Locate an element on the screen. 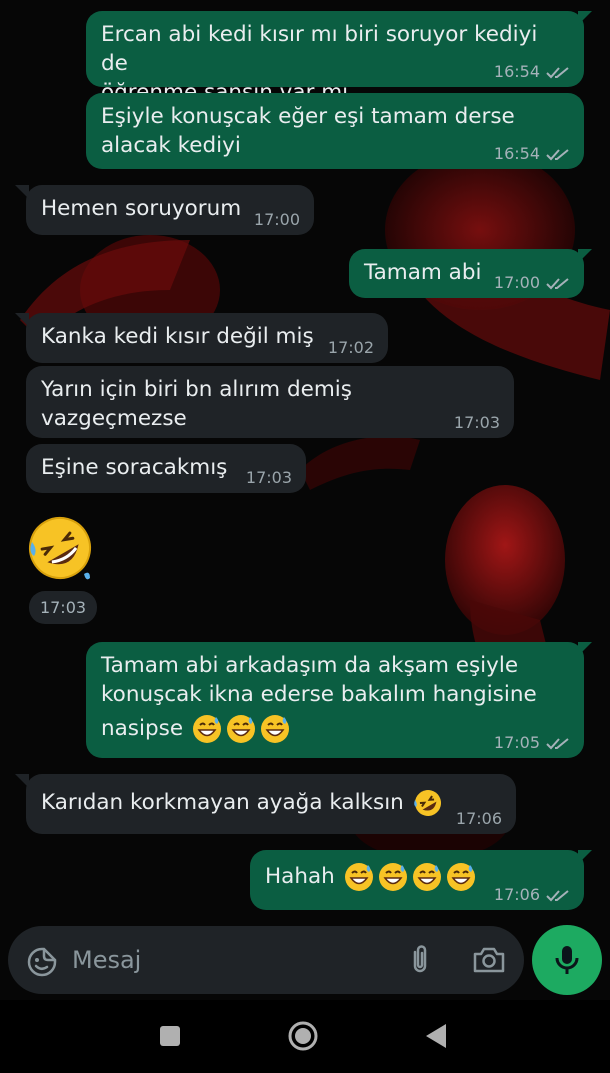  recents-square-icon is located at coordinates (170, 1036).